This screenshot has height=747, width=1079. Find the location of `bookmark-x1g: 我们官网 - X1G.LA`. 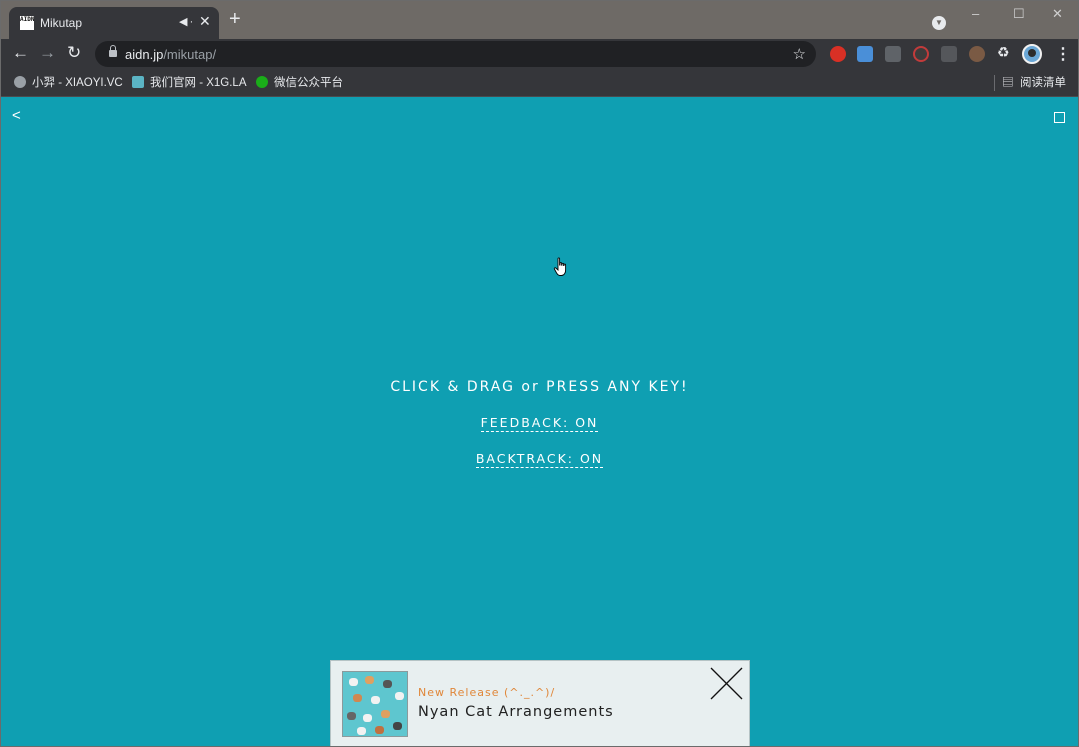

bookmark-x1g: 我们官网 - X1G.LA is located at coordinates (189, 83).